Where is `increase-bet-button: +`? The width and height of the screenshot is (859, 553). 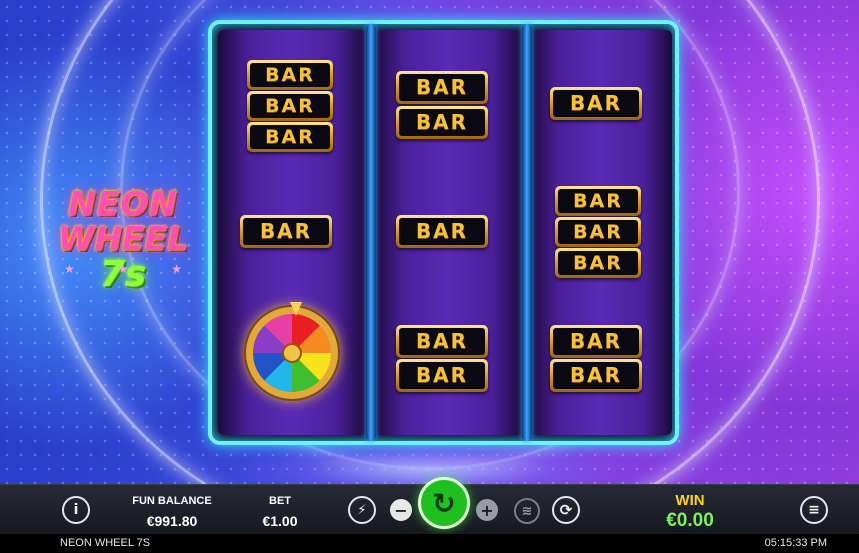 increase-bet-button: + is located at coordinates (487, 510).